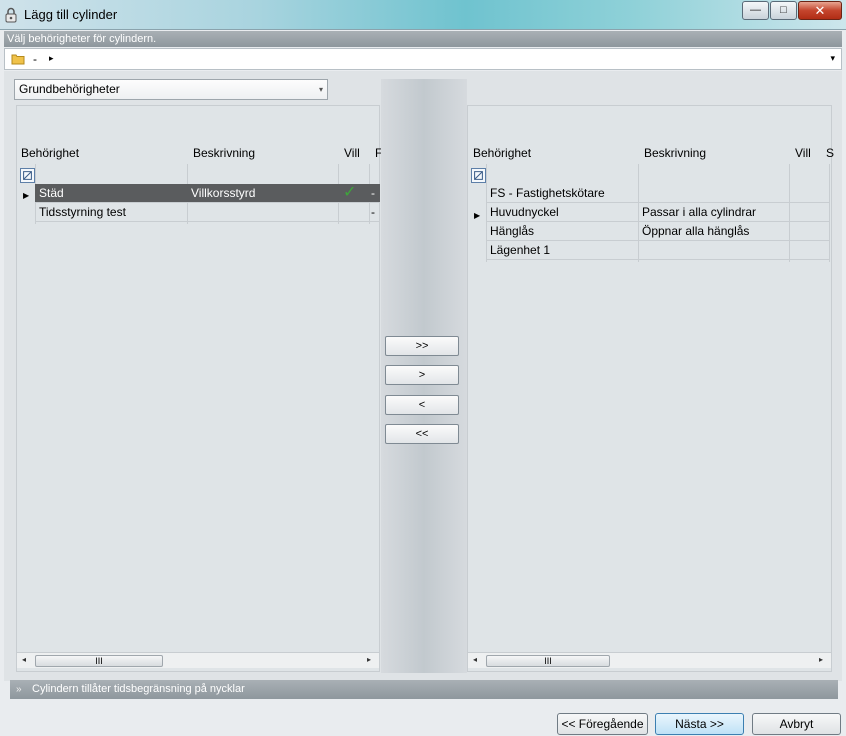  Describe the element at coordinates (696, 231) in the screenshot. I see `cell-beskrivning: Öppnar alla hänglås` at that location.